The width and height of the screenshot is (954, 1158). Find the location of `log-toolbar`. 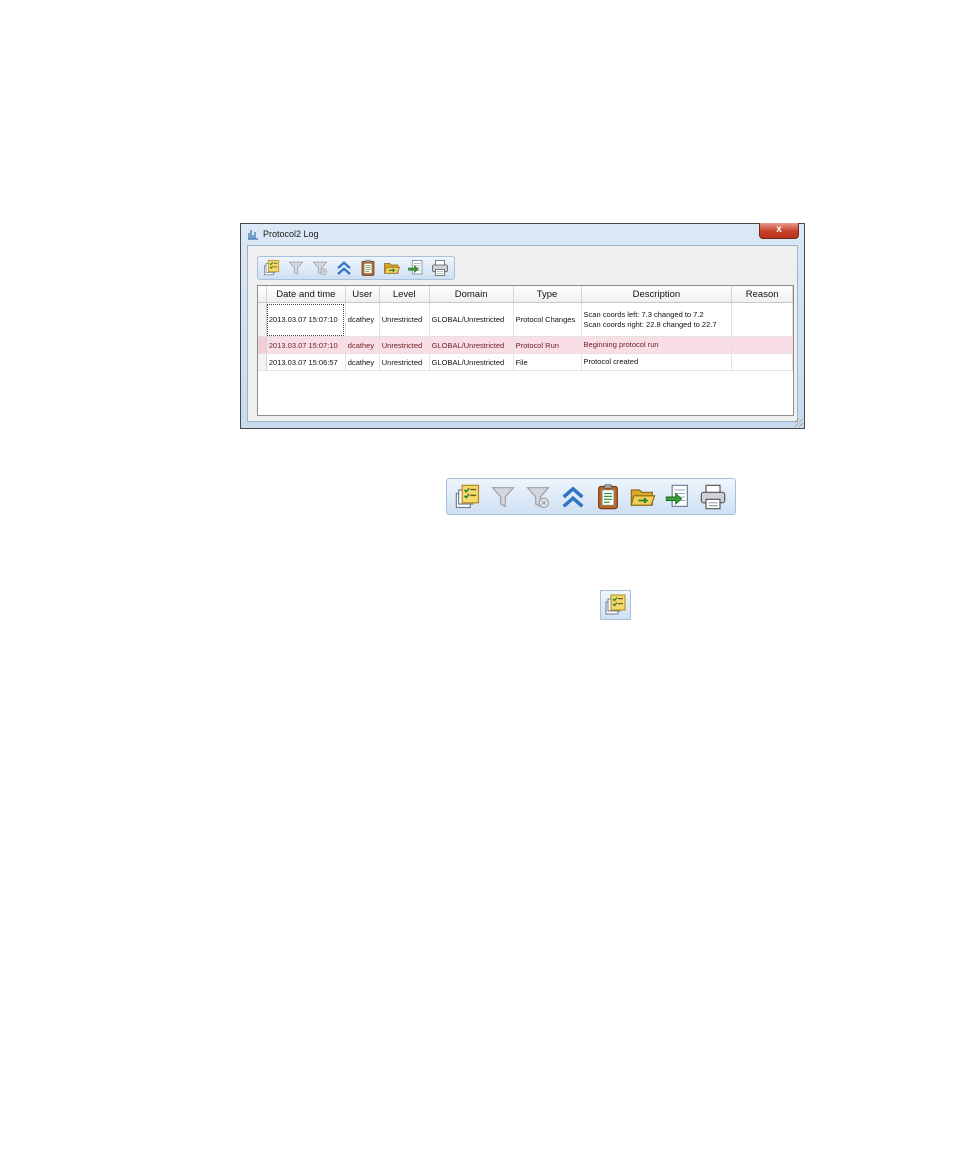

log-toolbar is located at coordinates (356, 268).